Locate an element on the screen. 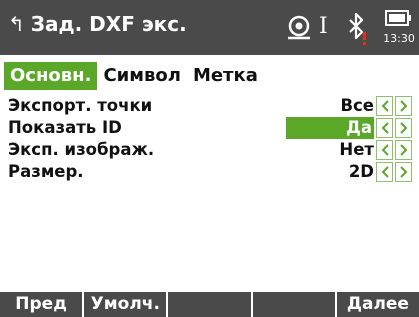 This screenshot has height=317, width=419. tab-basic: Основн. is located at coordinates (51, 76).